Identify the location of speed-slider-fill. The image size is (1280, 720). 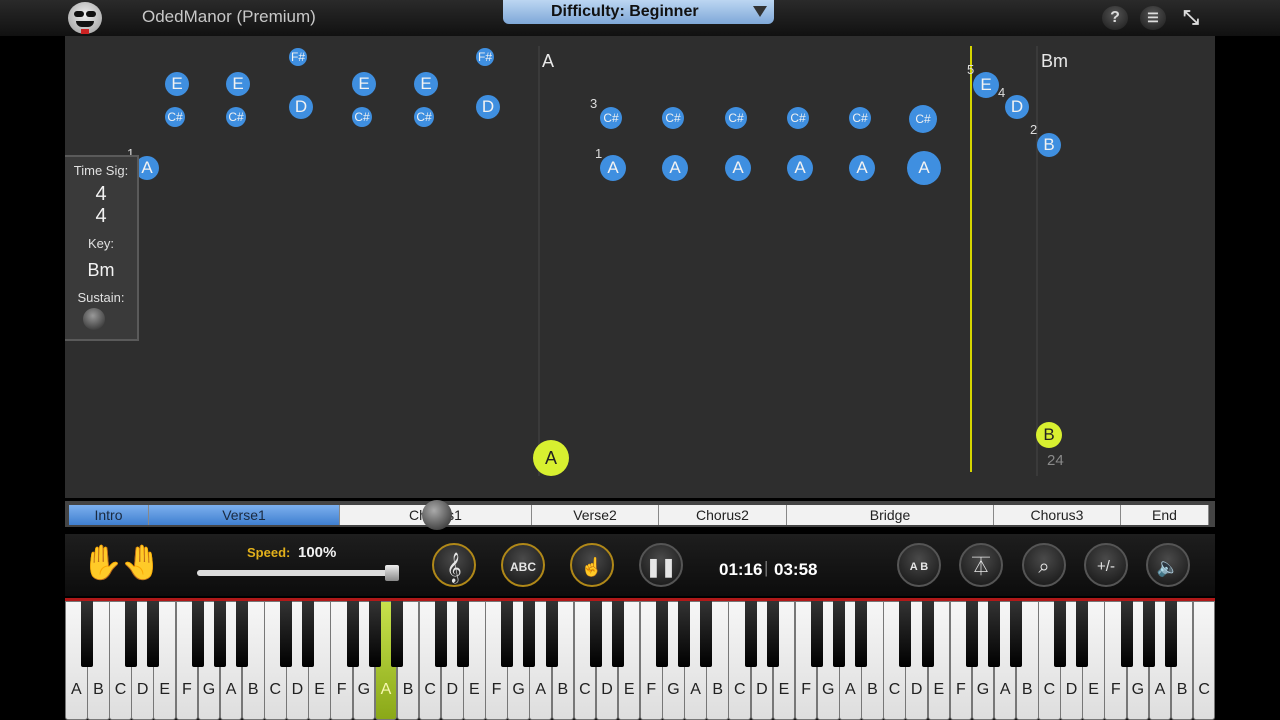
(293, 573).